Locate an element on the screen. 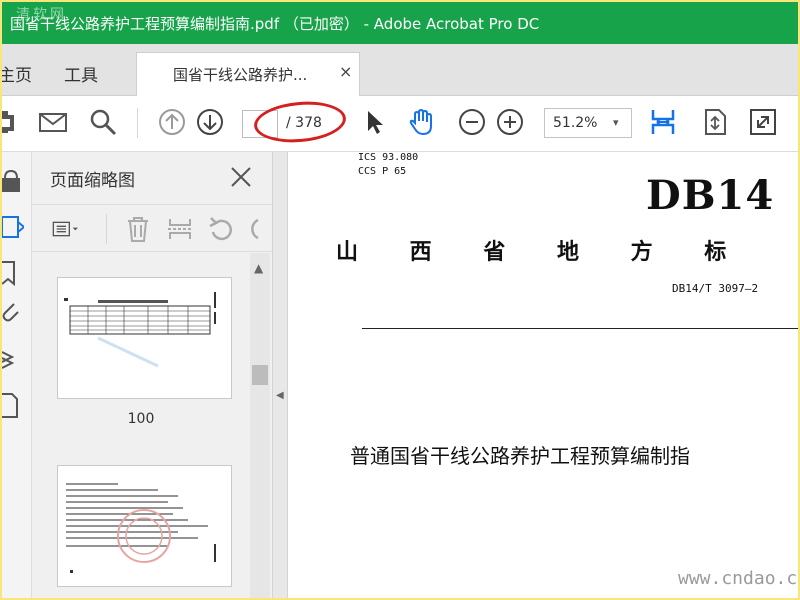 Image resolution: width=800 pixels, height=600 pixels. attachment-icon is located at coordinates (13, 313).